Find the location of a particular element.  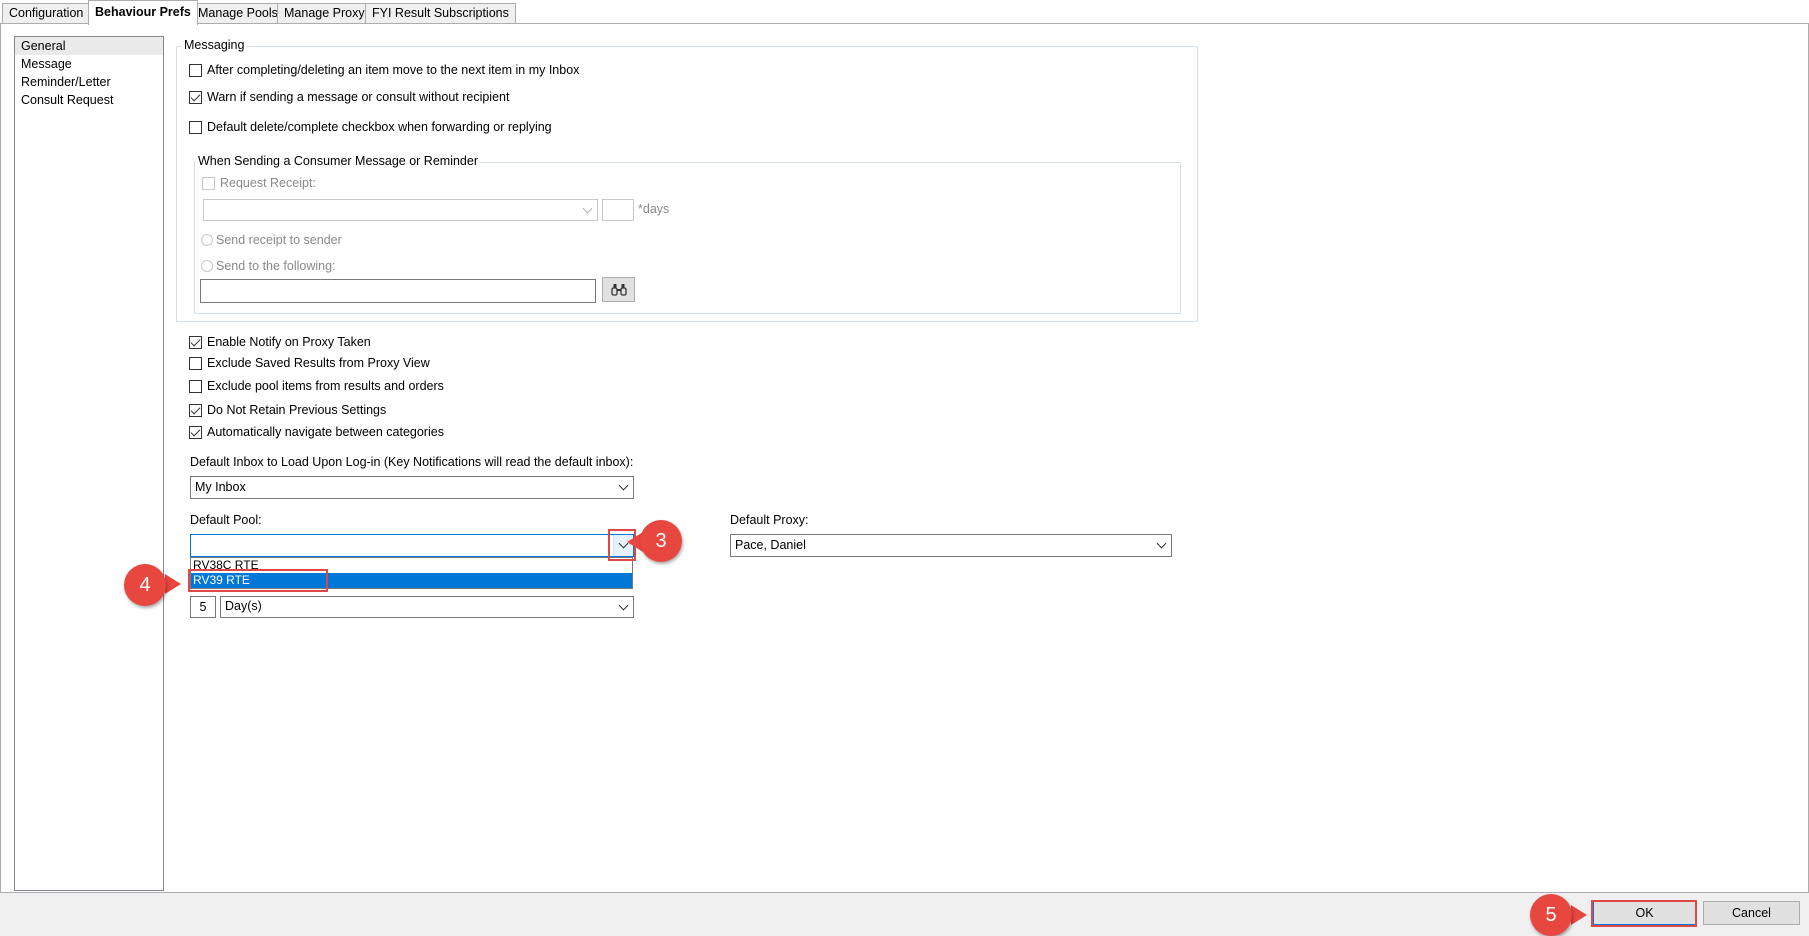

nav-item-consult-request: Consult Request is located at coordinates (89, 100).